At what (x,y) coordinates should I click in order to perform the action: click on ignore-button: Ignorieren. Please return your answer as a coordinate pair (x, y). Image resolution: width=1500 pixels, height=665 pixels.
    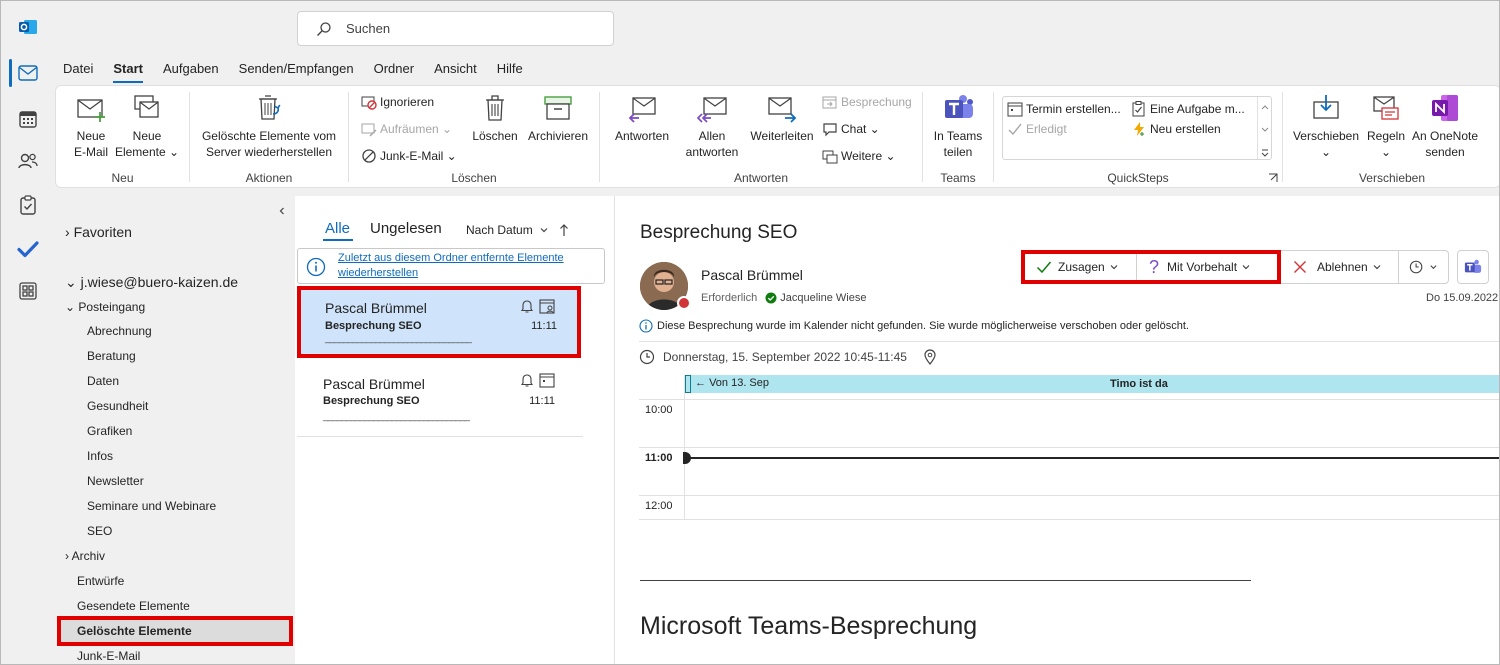
    Looking at the image, I should click on (397, 102).